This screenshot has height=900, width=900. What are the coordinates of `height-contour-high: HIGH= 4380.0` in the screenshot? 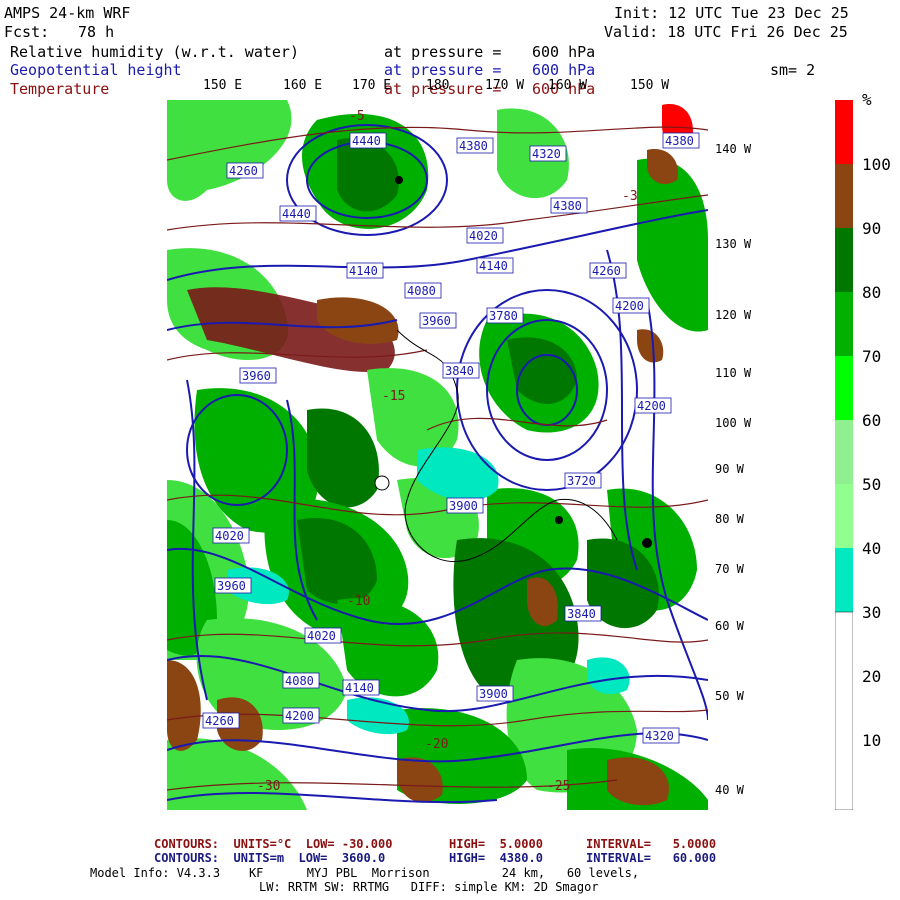 It's located at (496, 858).